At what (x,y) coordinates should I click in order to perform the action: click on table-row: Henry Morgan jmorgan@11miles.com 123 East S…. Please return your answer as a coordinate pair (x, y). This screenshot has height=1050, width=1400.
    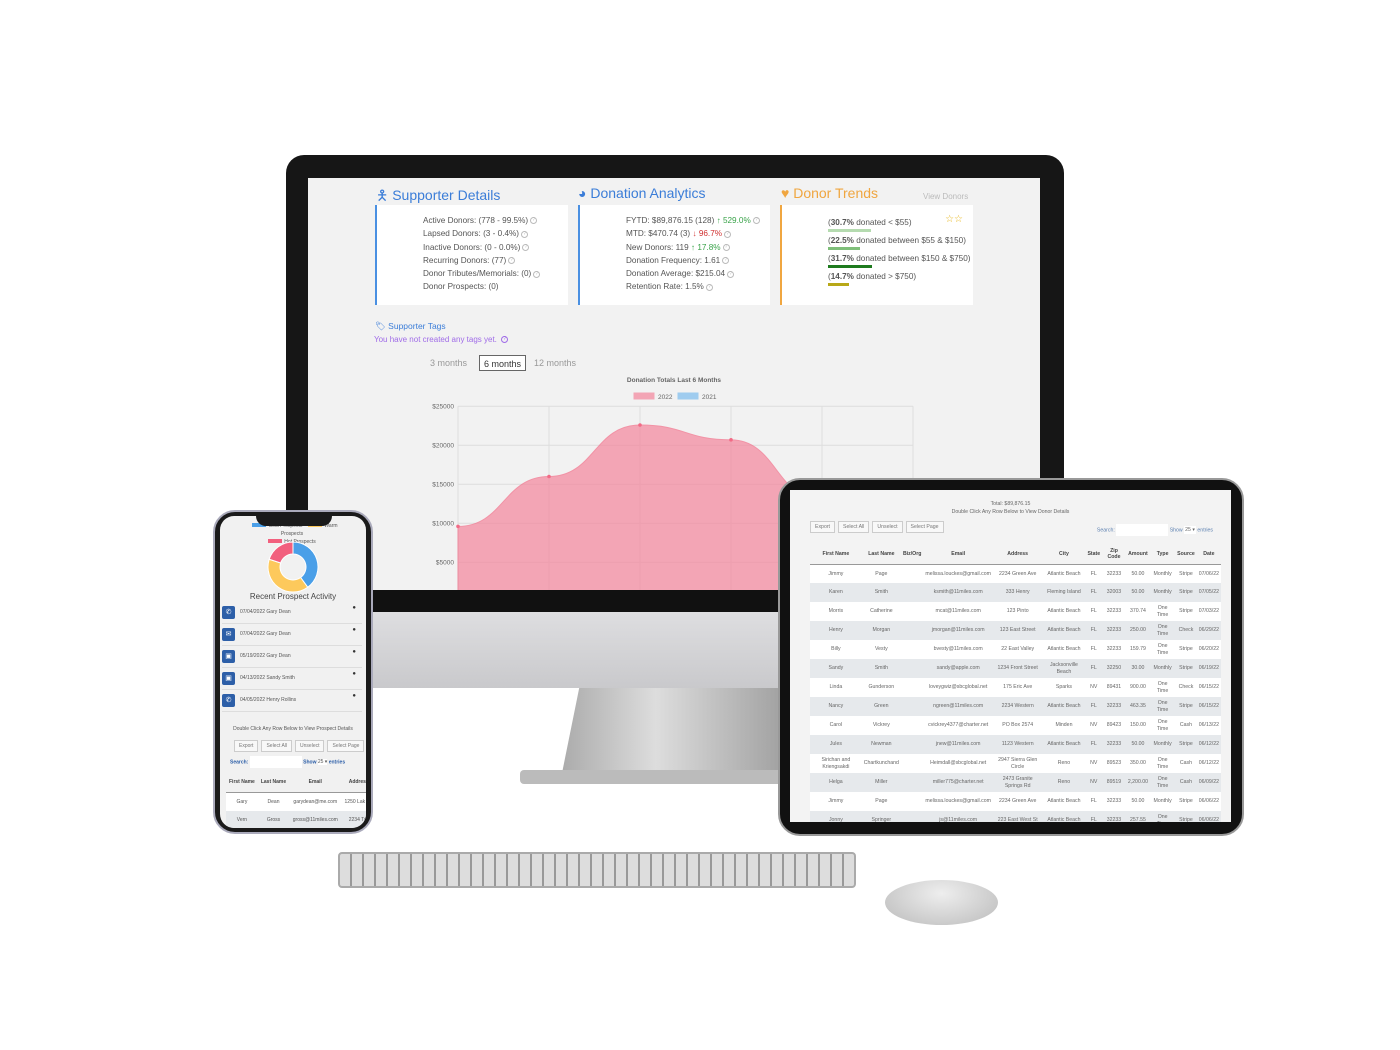
    Looking at the image, I should click on (1015, 630).